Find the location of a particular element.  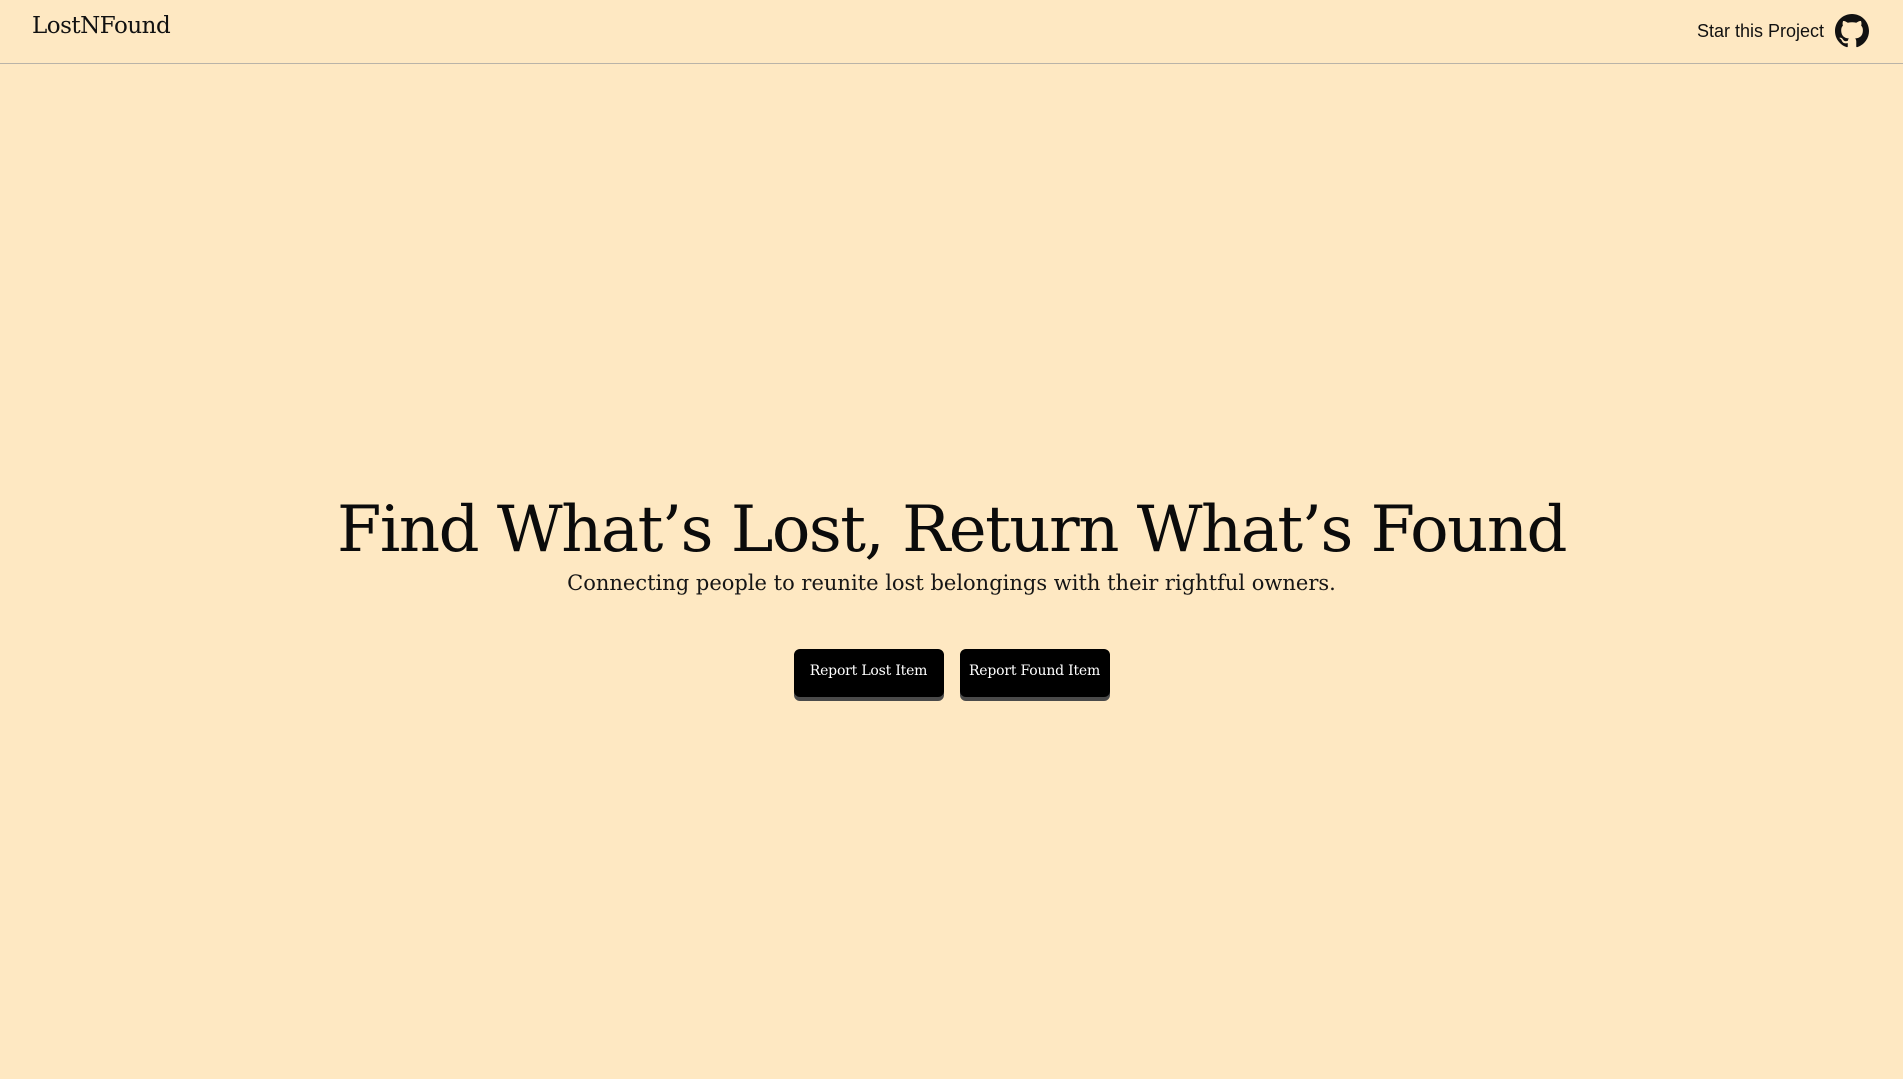

report-lost-item-button: Report Lost Item is located at coordinates (868, 673).